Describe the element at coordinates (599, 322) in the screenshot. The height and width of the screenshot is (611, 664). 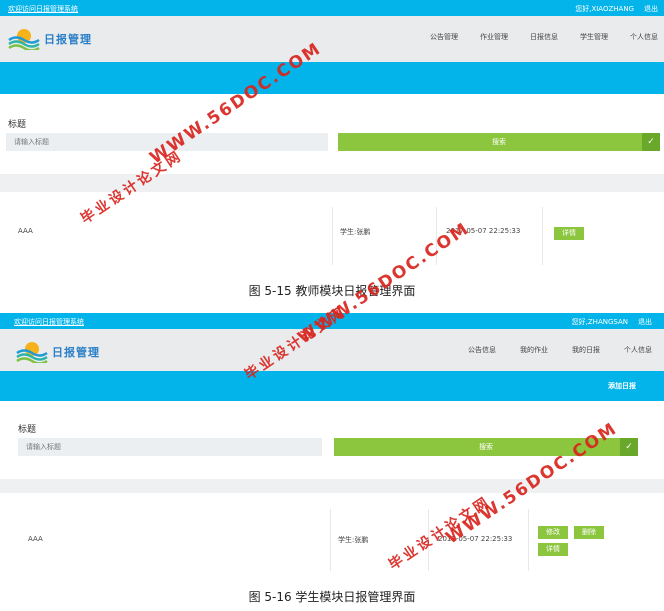
I see `user-greeting: 您好,ZHANGSAN` at that location.